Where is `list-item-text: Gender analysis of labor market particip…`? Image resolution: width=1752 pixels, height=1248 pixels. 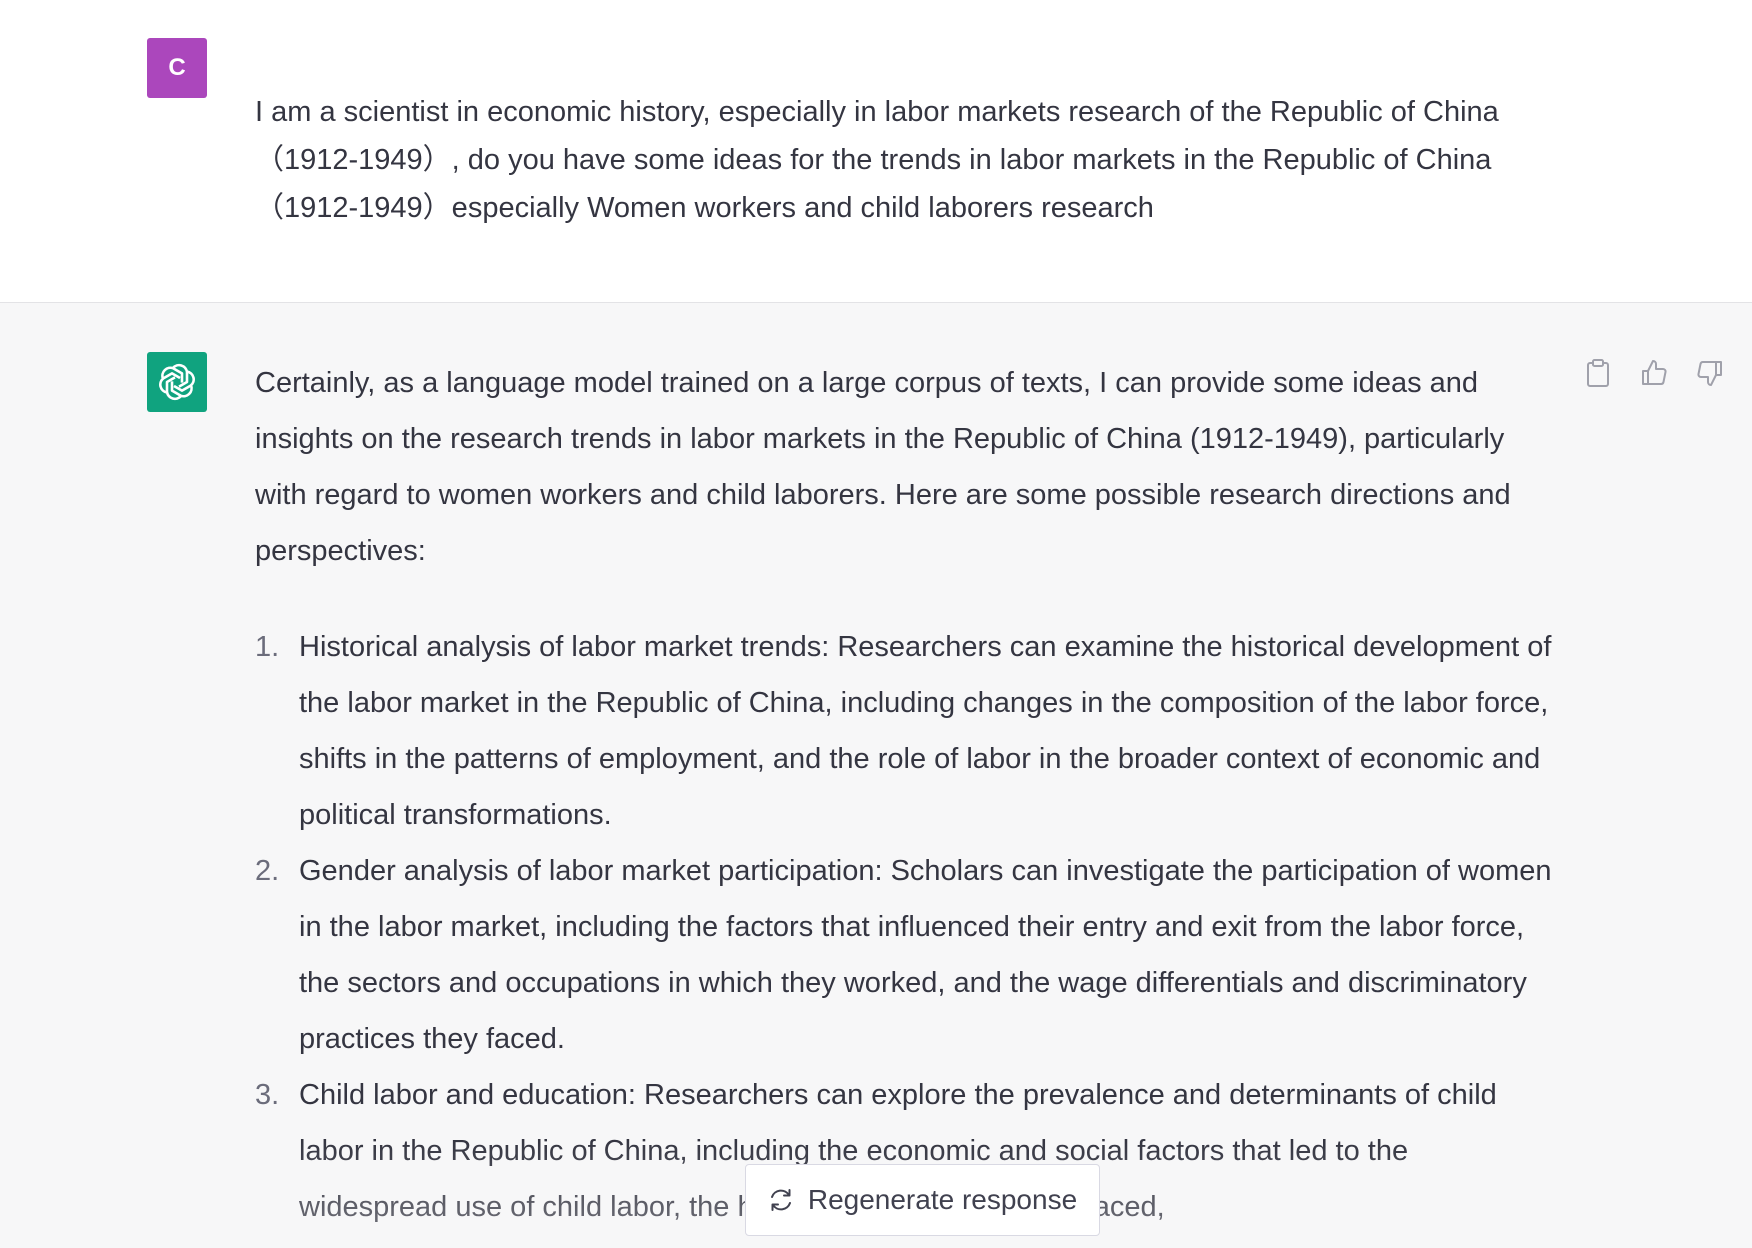
list-item-text: Gender analysis of labor market particip… is located at coordinates (925, 955).